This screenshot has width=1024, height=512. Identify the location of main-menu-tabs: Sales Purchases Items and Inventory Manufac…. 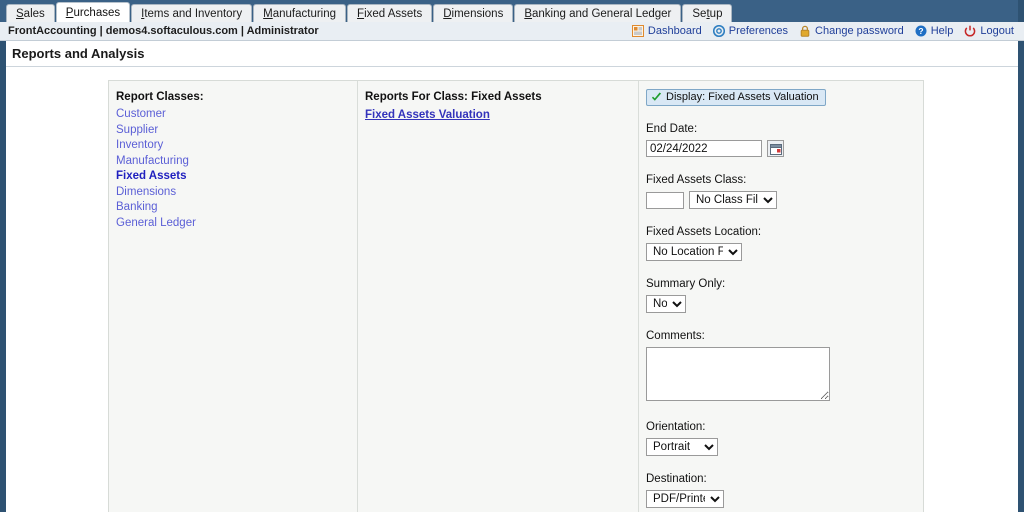
(512, 11).